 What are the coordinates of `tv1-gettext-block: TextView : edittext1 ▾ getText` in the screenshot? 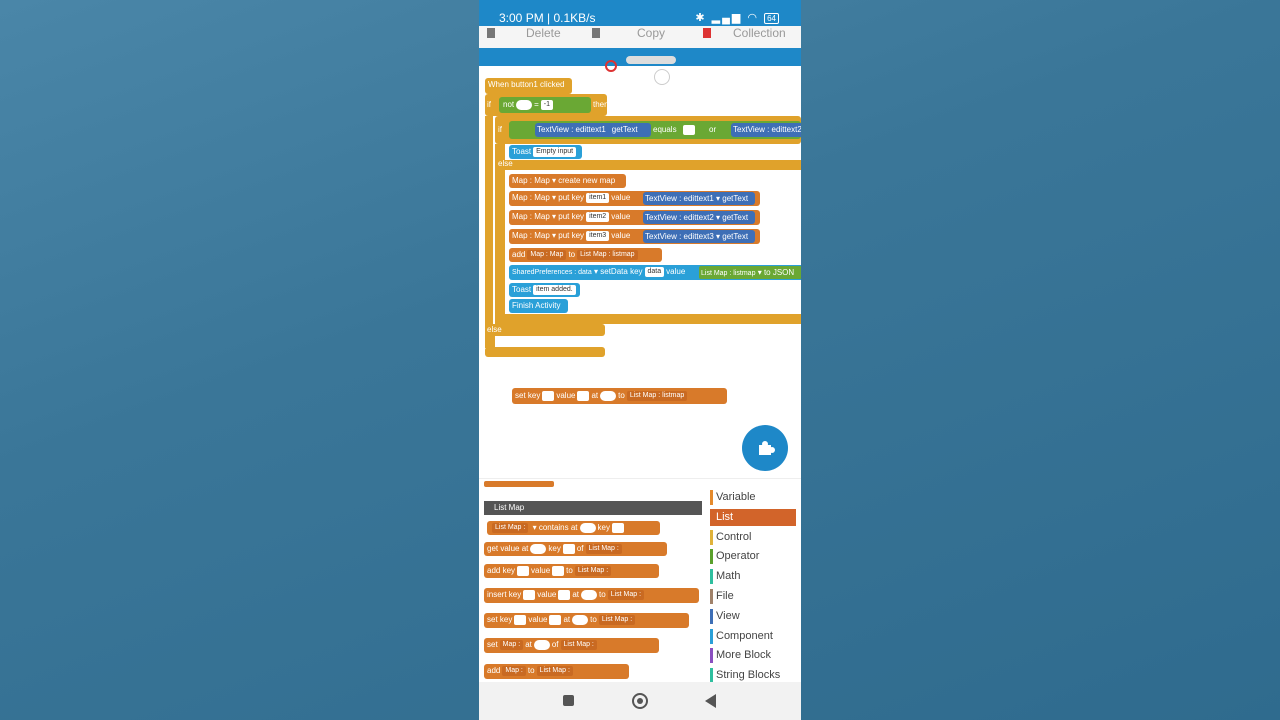 It's located at (699, 198).